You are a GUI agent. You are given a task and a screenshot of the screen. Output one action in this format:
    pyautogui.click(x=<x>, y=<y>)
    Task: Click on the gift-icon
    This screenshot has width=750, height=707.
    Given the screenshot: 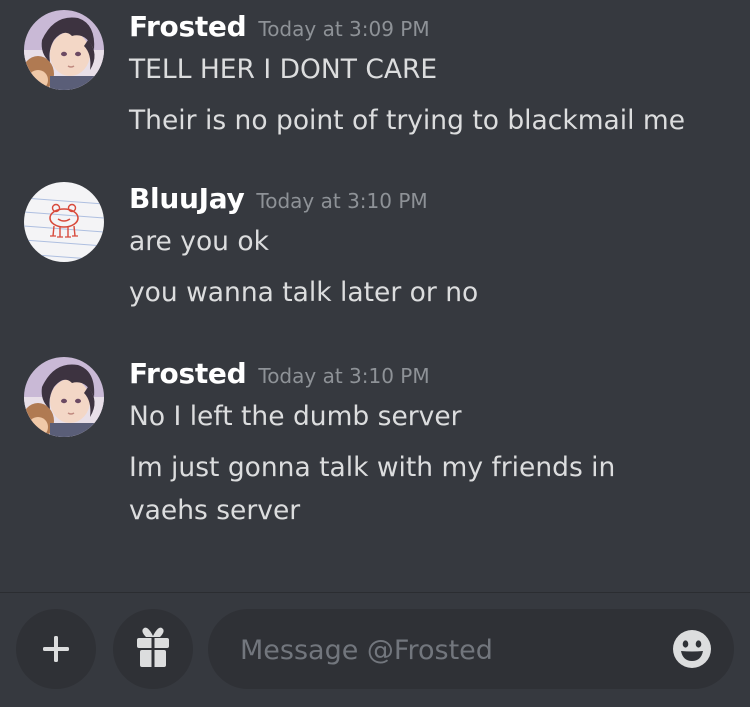 What is the action you would take?
    pyautogui.click(x=153, y=647)
    